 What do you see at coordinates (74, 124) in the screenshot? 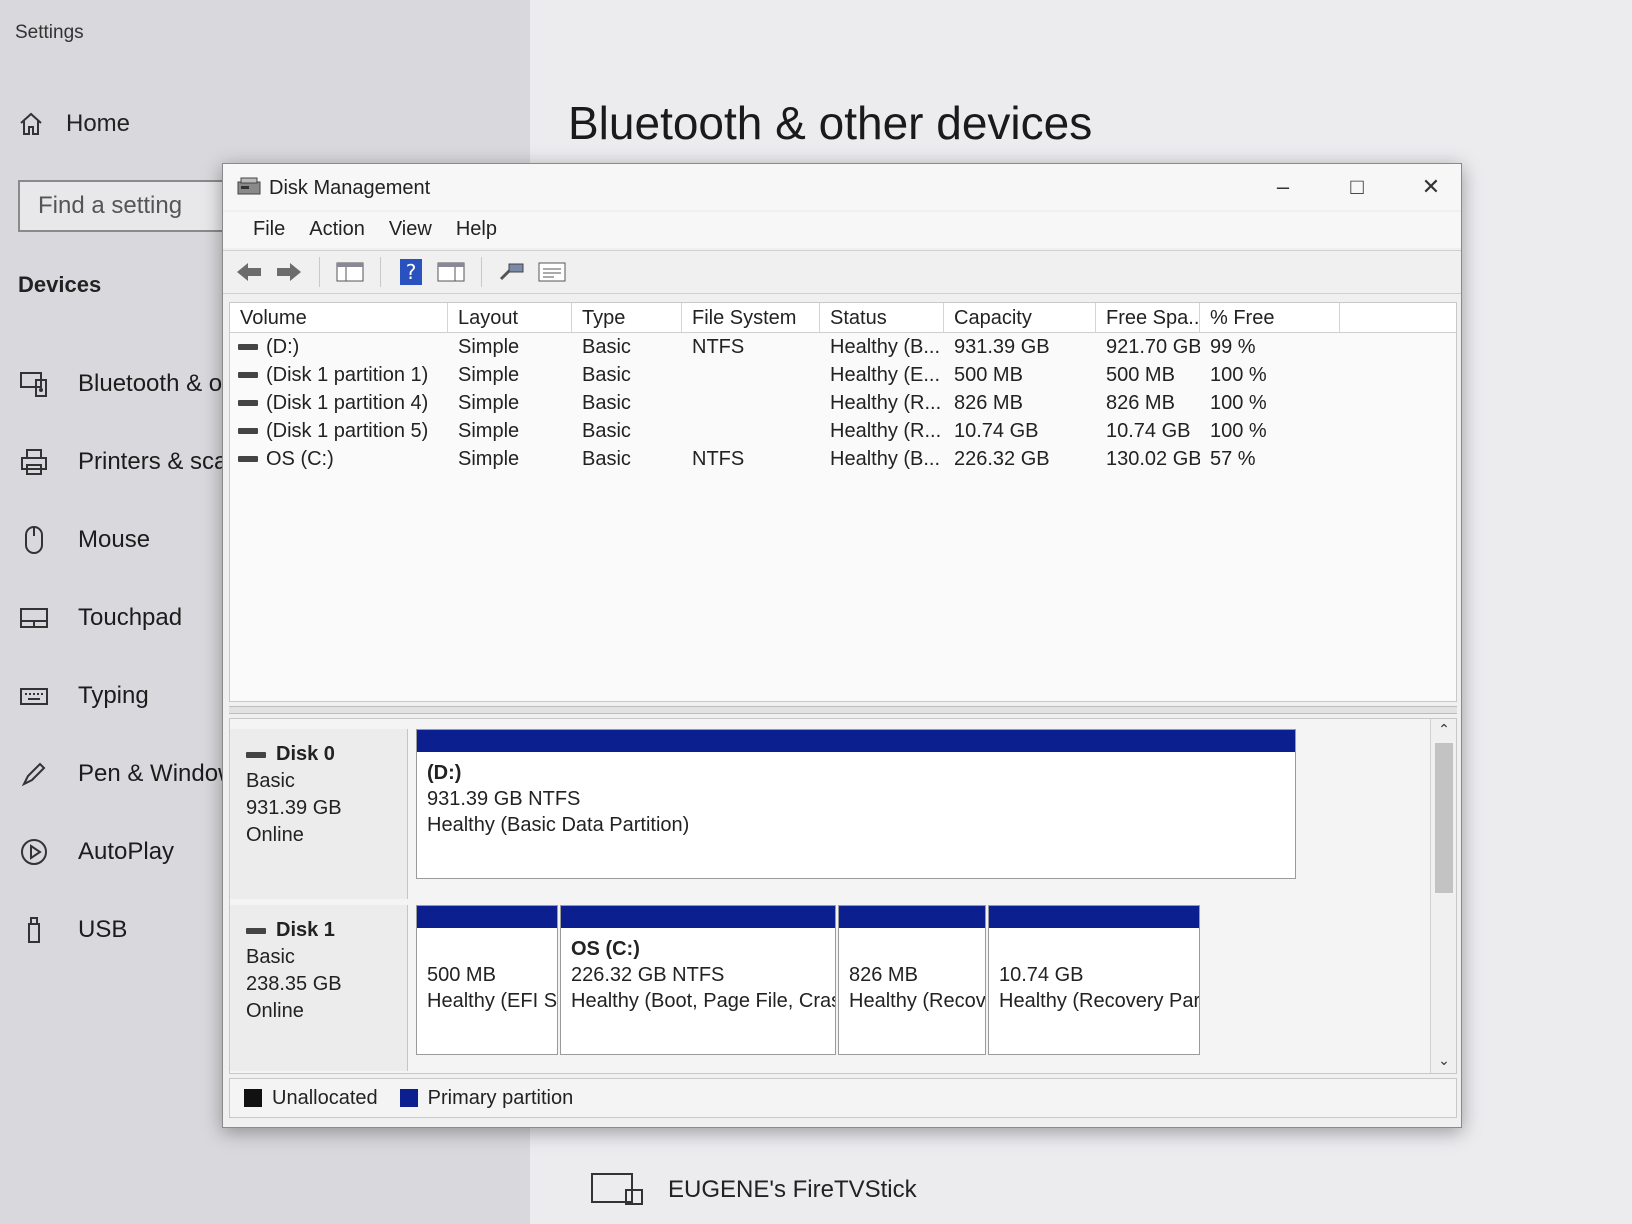
I see `home-nav-item: Home` at bounding box center [74, 124].